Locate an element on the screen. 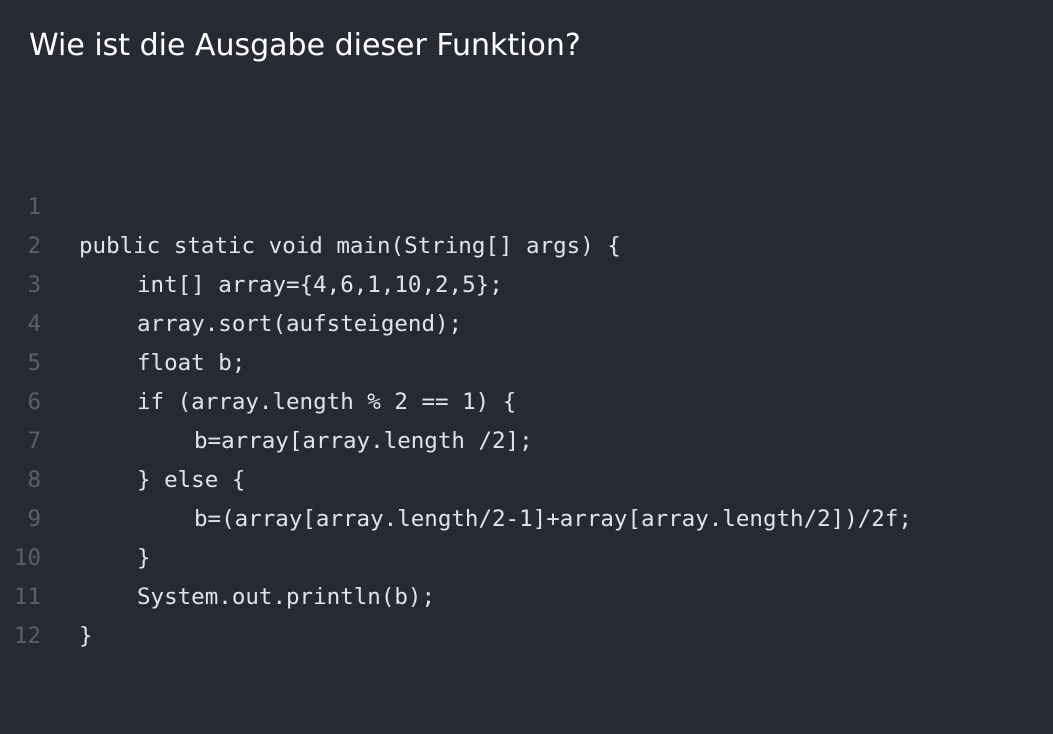 This screenshot has height=734, width=1053. question-title: Wie ist die Ausgabe dieser Funktion? is located at coordinates (305, 45).